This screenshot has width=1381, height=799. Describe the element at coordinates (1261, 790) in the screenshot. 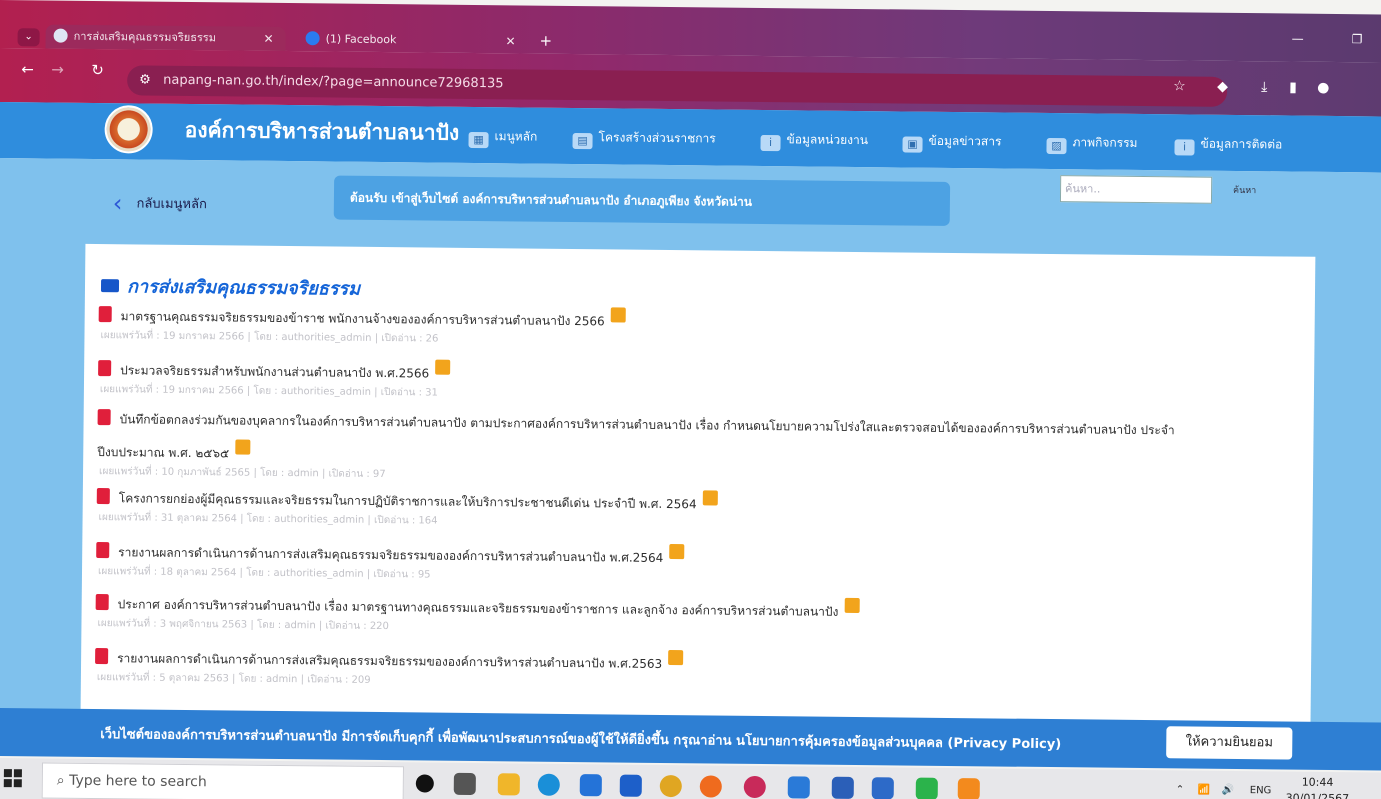

I see `language-indicator: ENG` at that location.